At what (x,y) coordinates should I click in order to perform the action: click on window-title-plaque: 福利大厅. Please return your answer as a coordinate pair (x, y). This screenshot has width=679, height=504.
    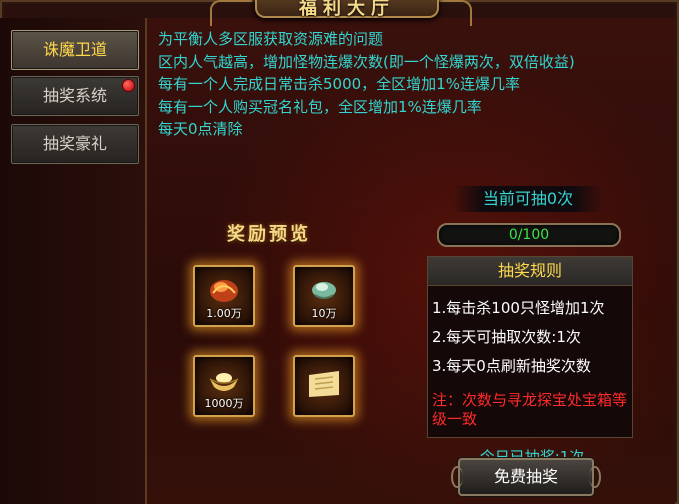
    Looking at the image, I should click on (347, 9).